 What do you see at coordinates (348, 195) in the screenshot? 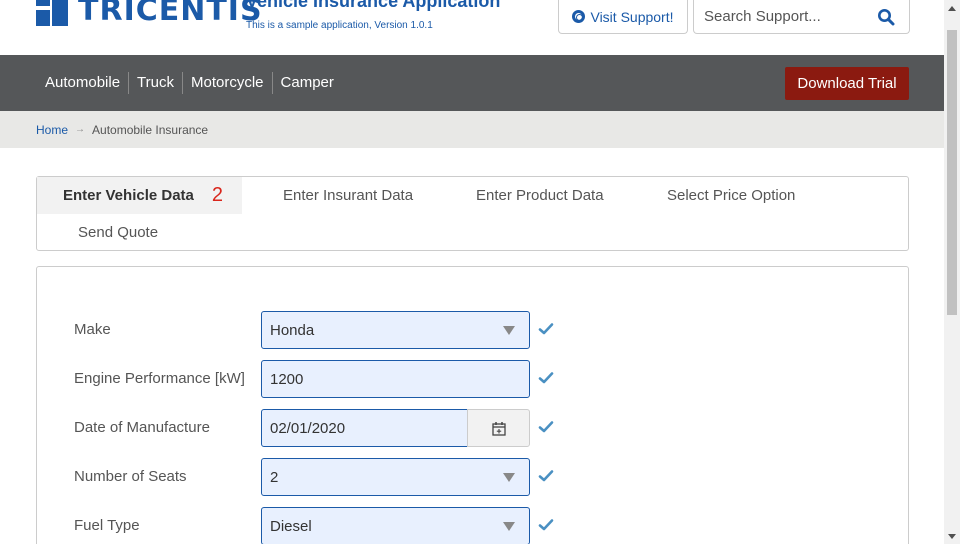
I see `tab-enter-insurant-data: Enter Insurant Data` at bounding box center [348, 195].